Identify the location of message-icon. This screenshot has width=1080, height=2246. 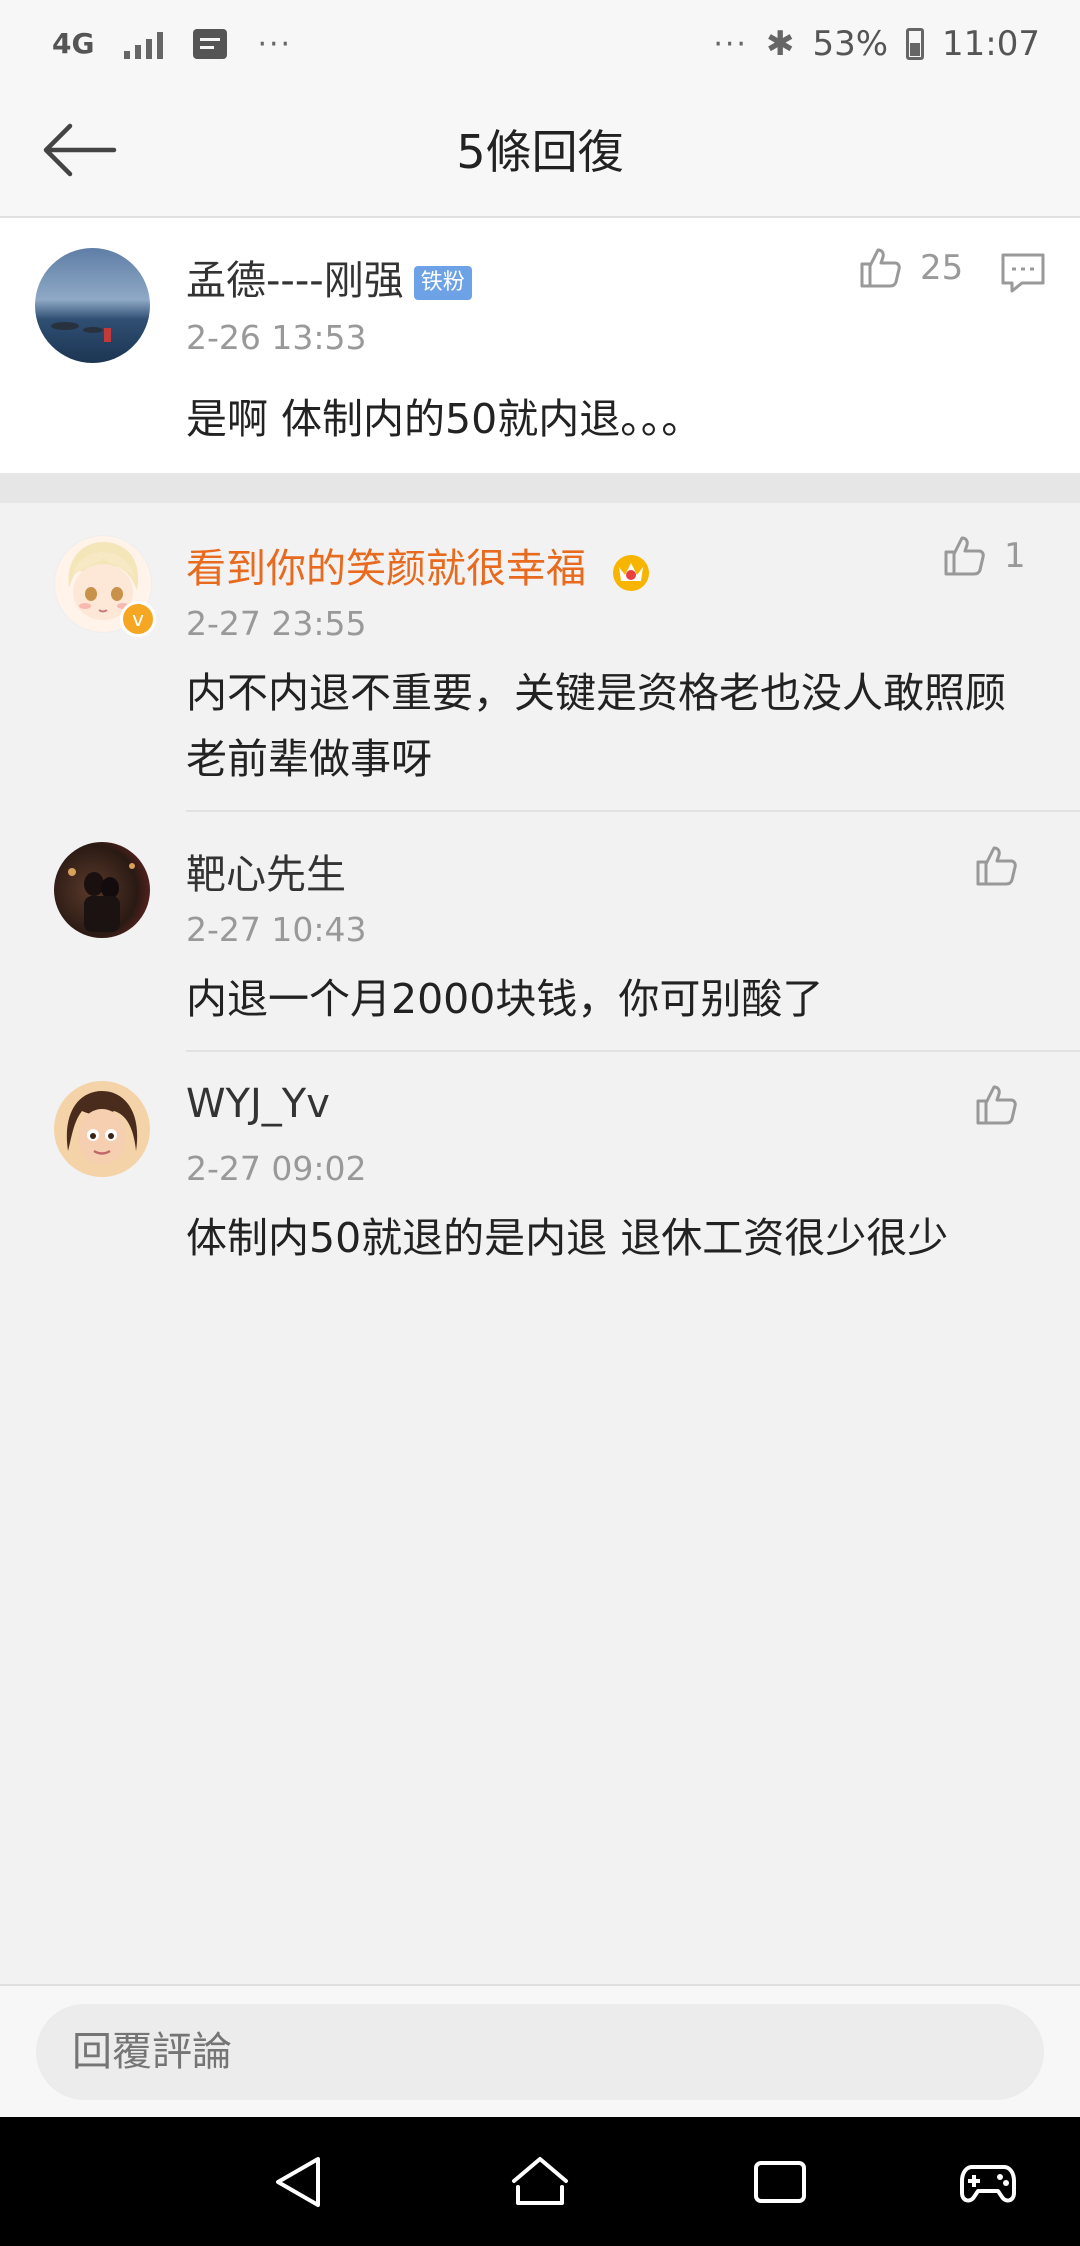
(210, 44).